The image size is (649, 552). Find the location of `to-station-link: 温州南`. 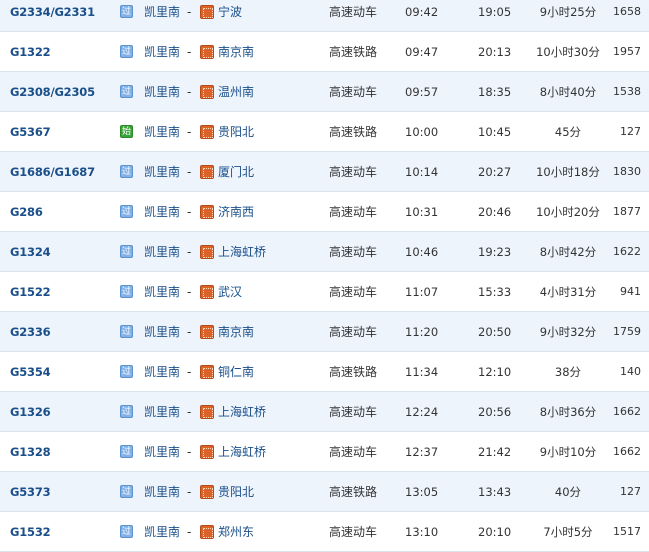

to-station-link: 温州南 is located at coordinates (263, 92).